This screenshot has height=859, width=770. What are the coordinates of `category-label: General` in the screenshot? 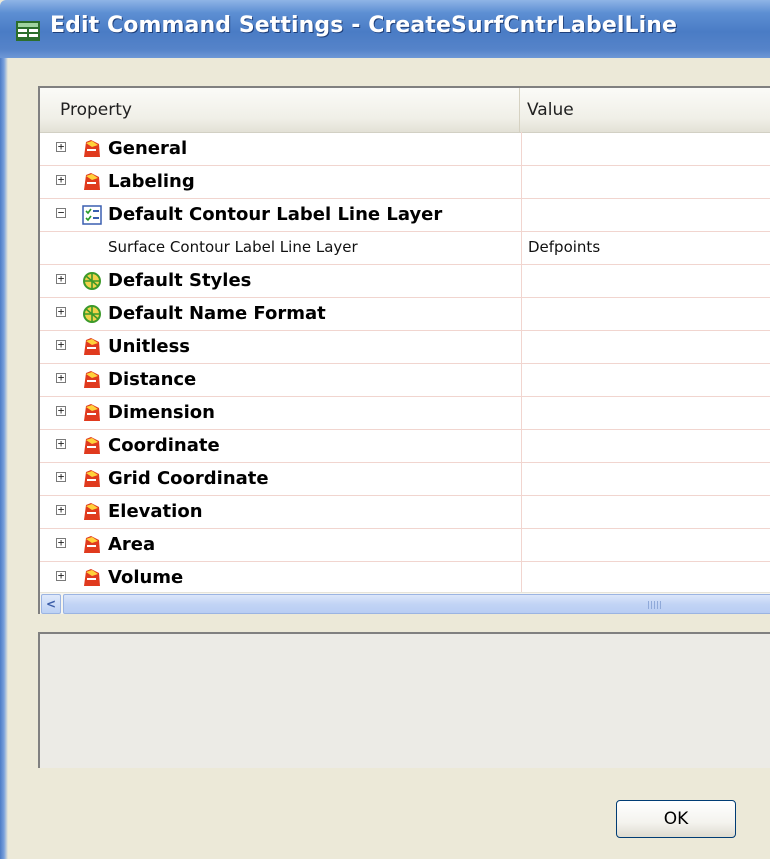 It's located at (148, 148).